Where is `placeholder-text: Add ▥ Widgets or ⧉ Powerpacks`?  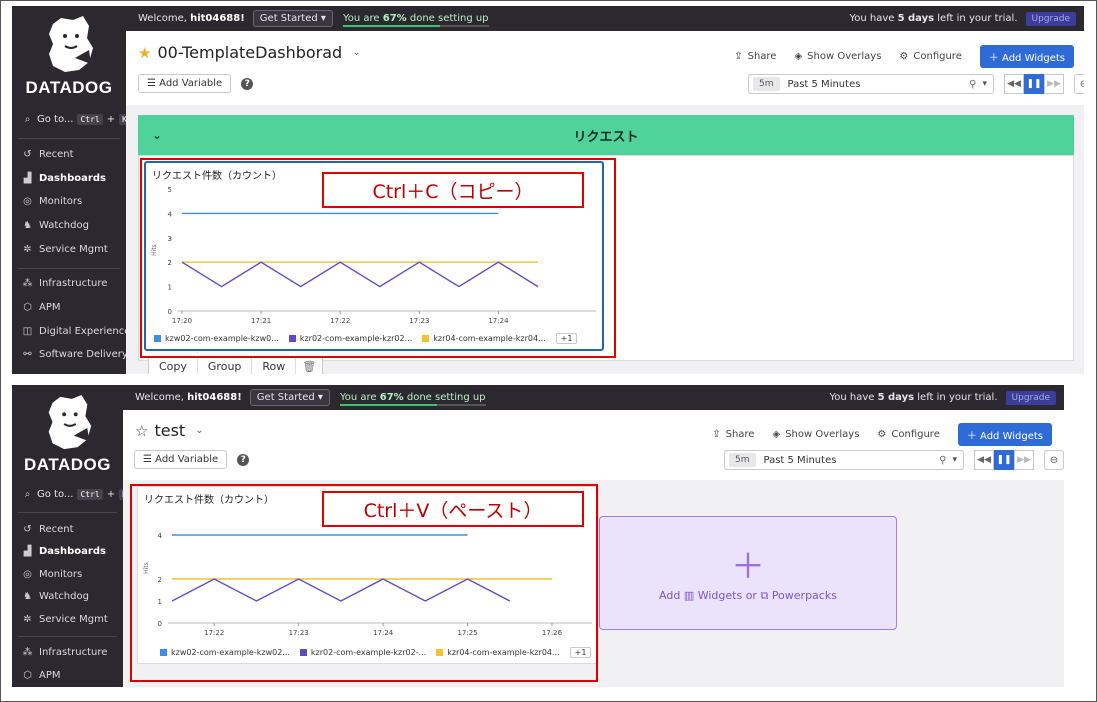 placeholder-text: Add ▥ Widgets or ⧉ Powerpacks is located at coordinates (748, 596).